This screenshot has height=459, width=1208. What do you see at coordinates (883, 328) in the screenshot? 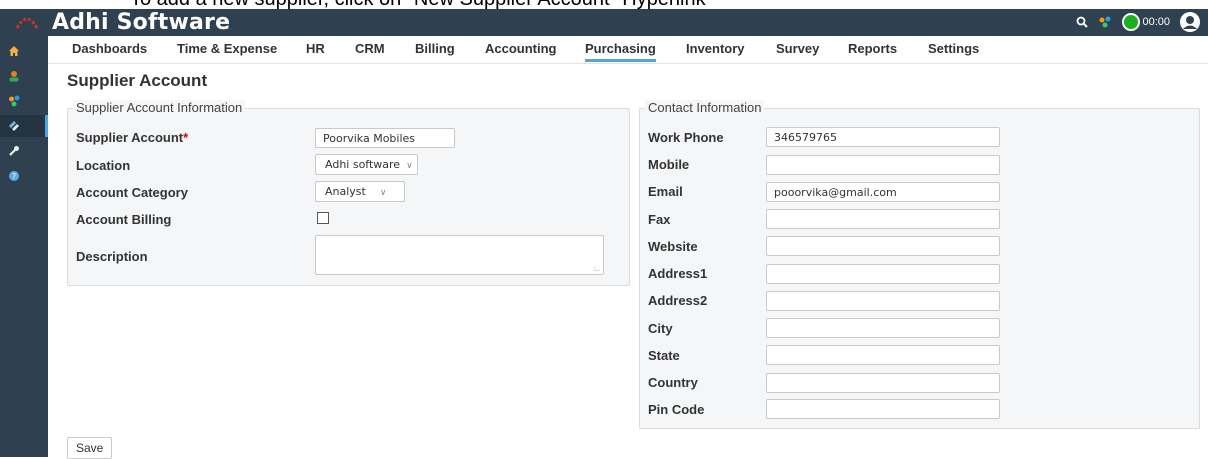
I see `city-input` at bounding box center [883, 328].